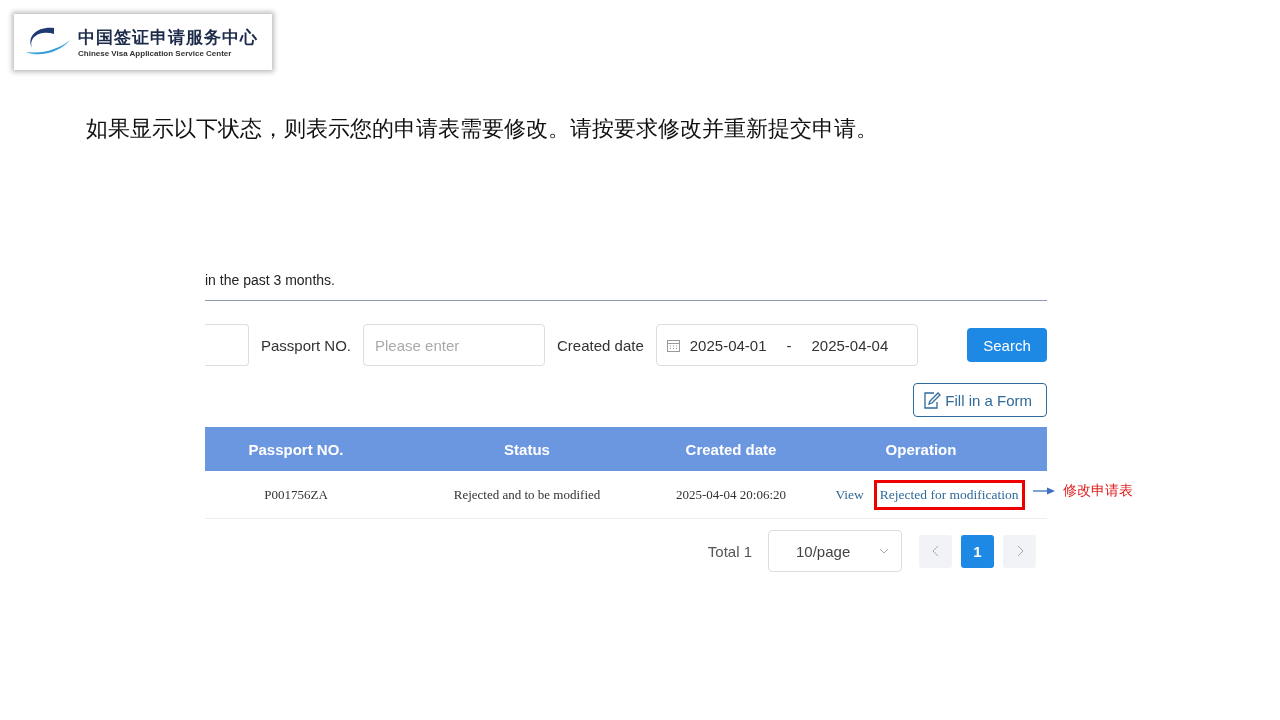 The width and height of the screenshot is (1280, 720). What do you see at coordinates (728, 345) in the screenshot?
I see `date-from: 2025-04-01` at bounding box center [728, 345].